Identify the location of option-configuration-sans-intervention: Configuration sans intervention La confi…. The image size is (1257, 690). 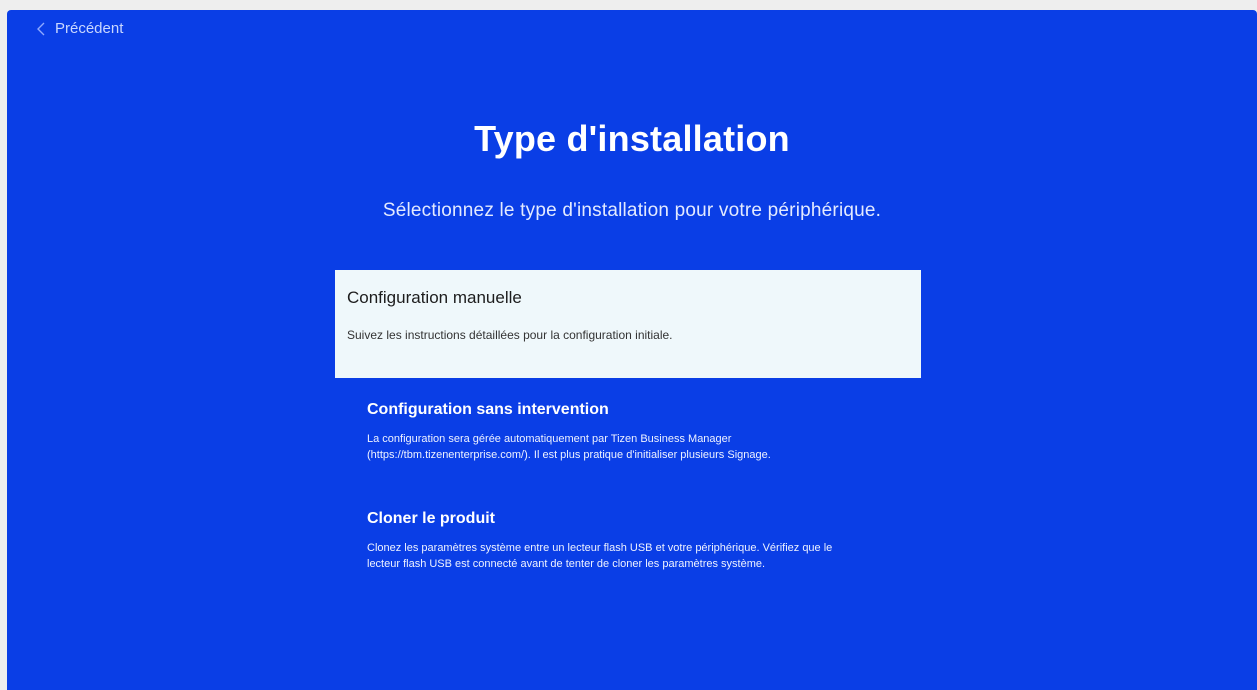
(628, 432).